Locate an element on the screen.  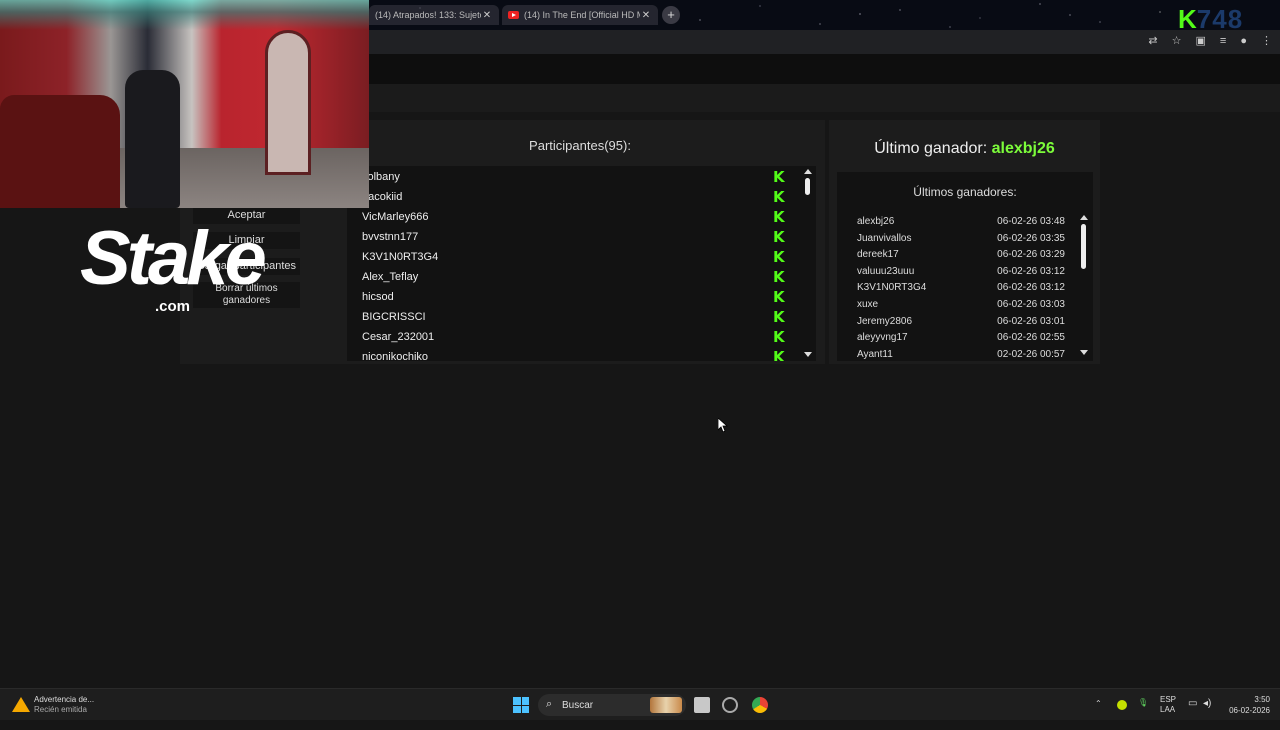
list-item: aleyyvng17 06-02-26 02:55 is located at coordinates (961, 340).